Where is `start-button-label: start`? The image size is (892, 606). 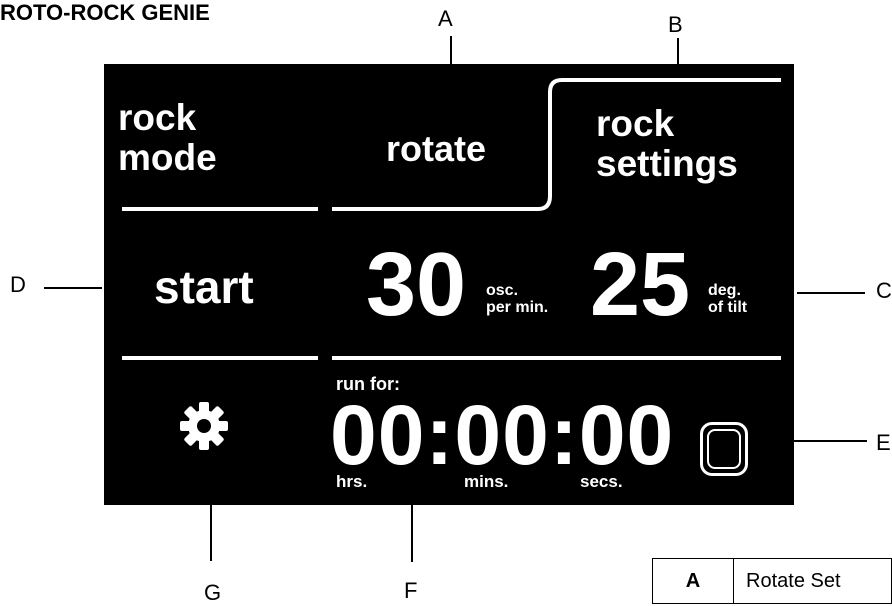 start-button-label: start is located at coordinates (204, 287).